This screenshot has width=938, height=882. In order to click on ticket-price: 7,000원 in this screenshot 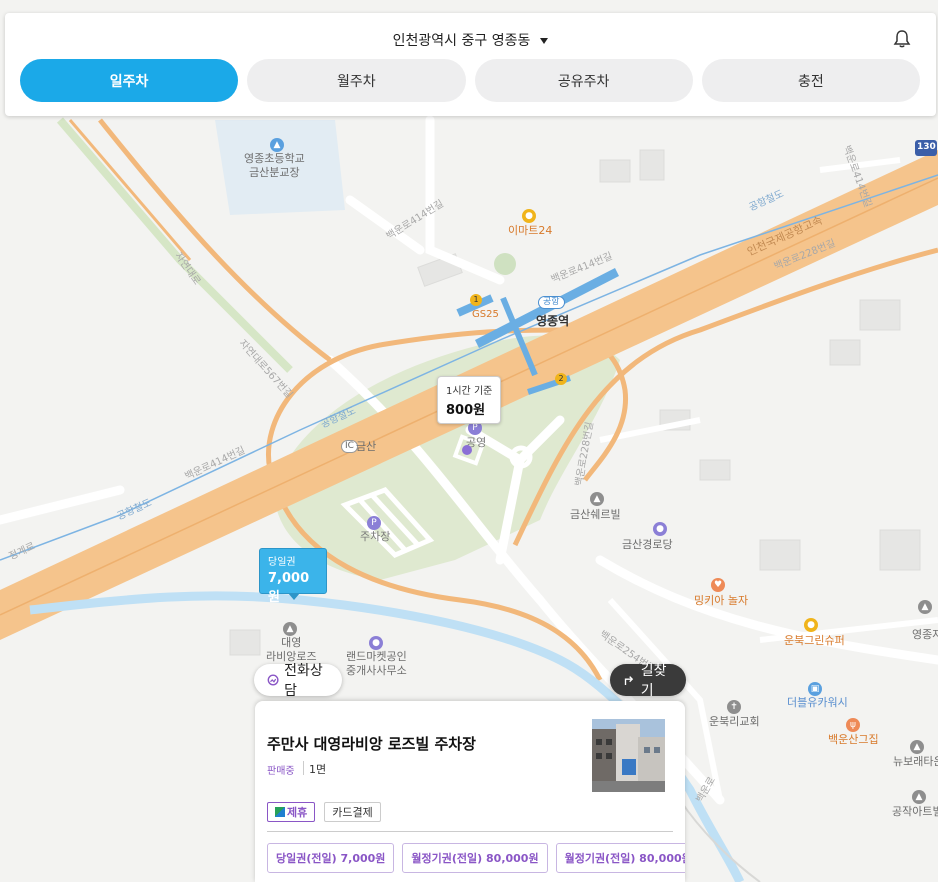, I will do `click(289, 588)`.